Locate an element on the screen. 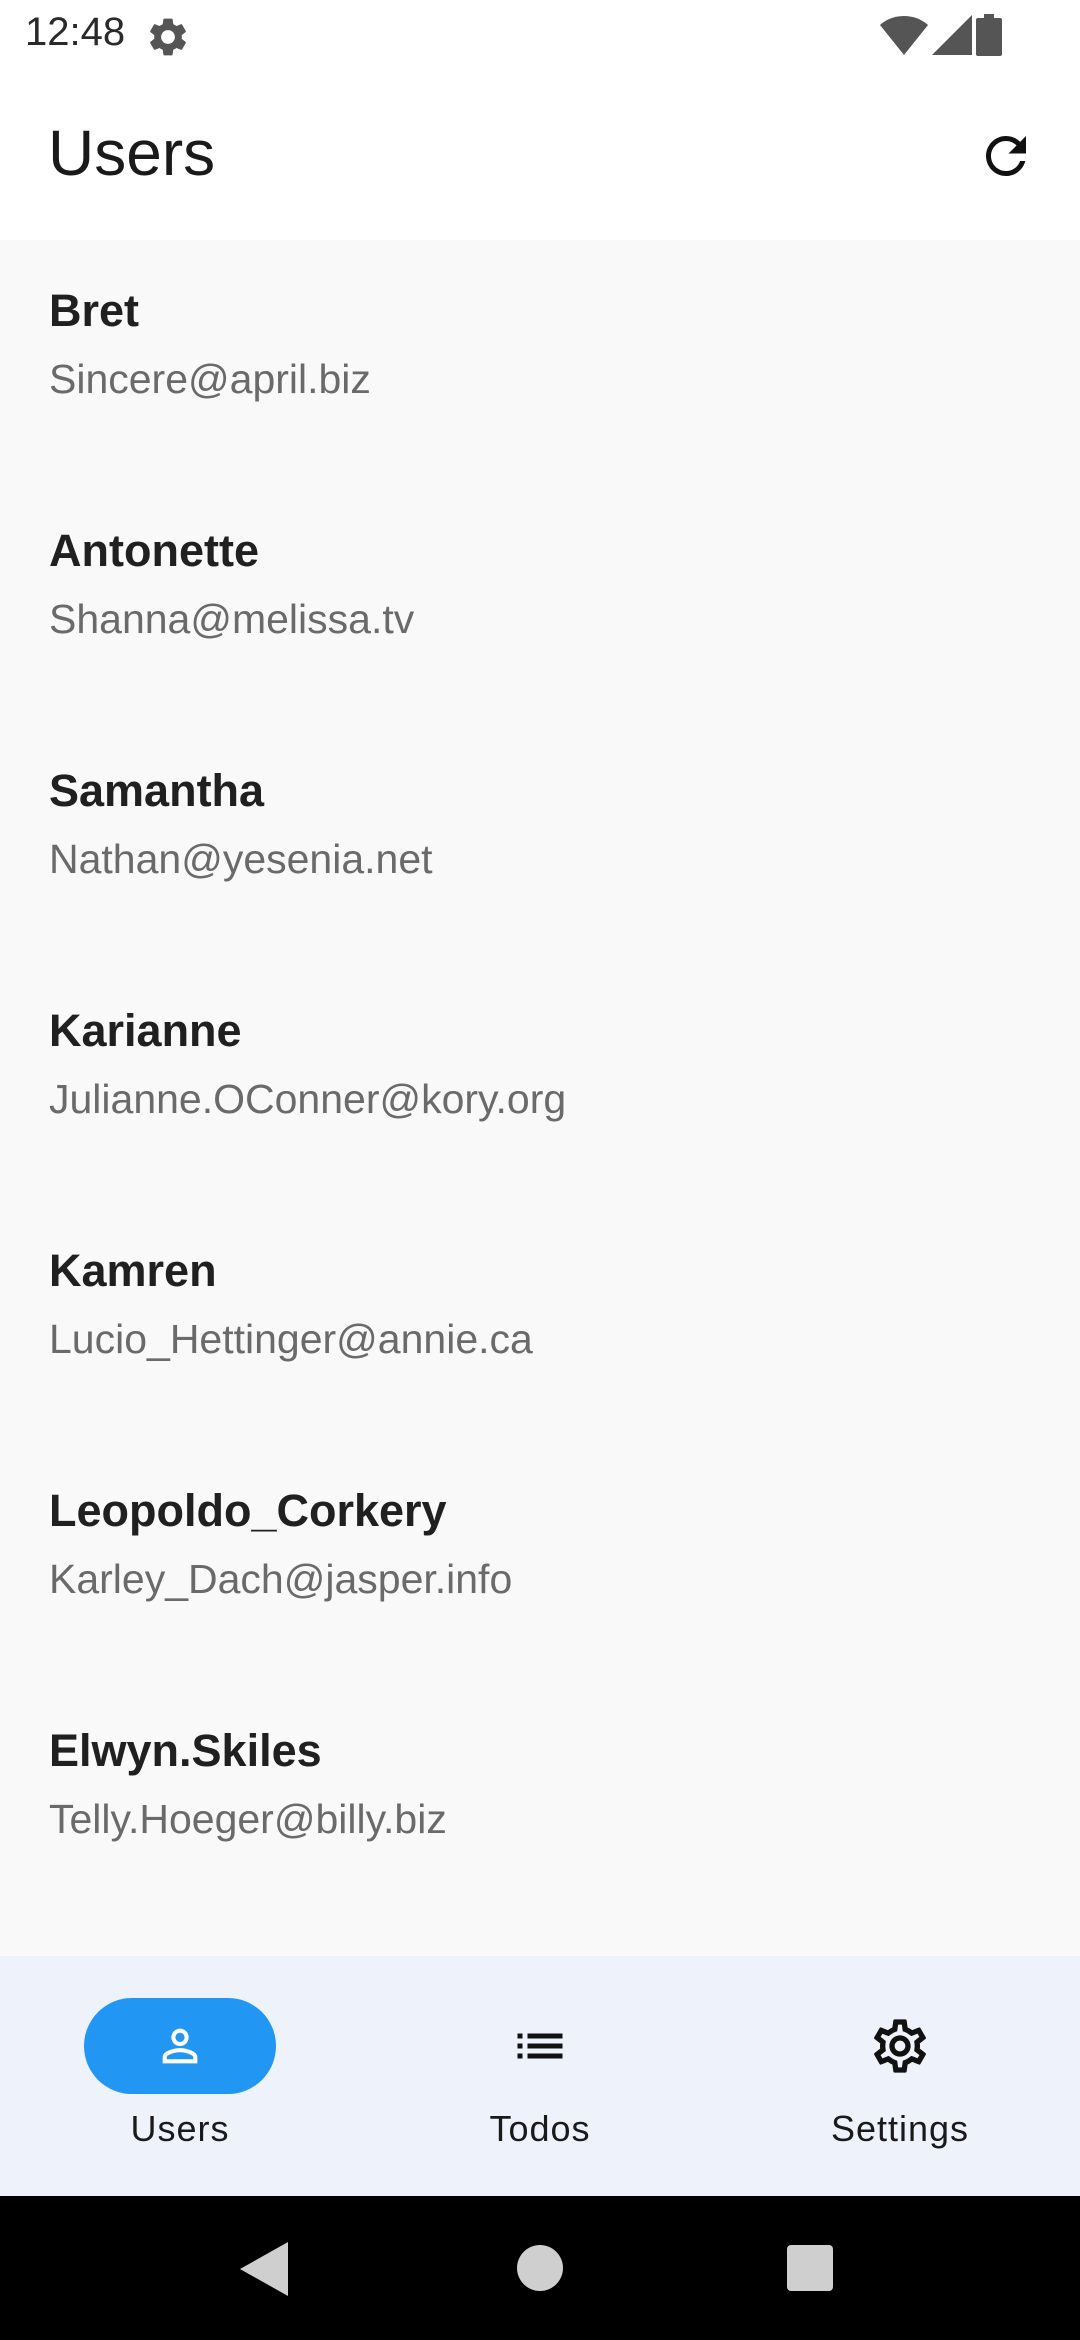  person-icon is located at coordinates (180, 2046).